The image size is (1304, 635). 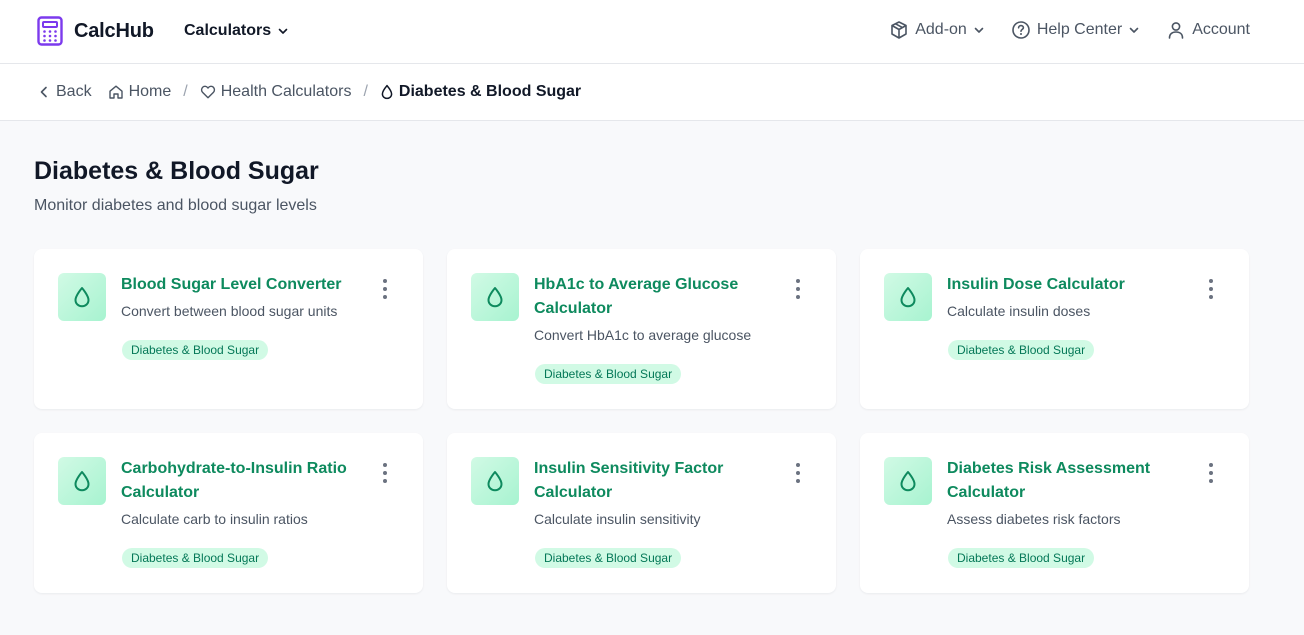 I want to click on breadcrumb-current: Diabetes & Blood Sugar, so click(x=480, y=92).